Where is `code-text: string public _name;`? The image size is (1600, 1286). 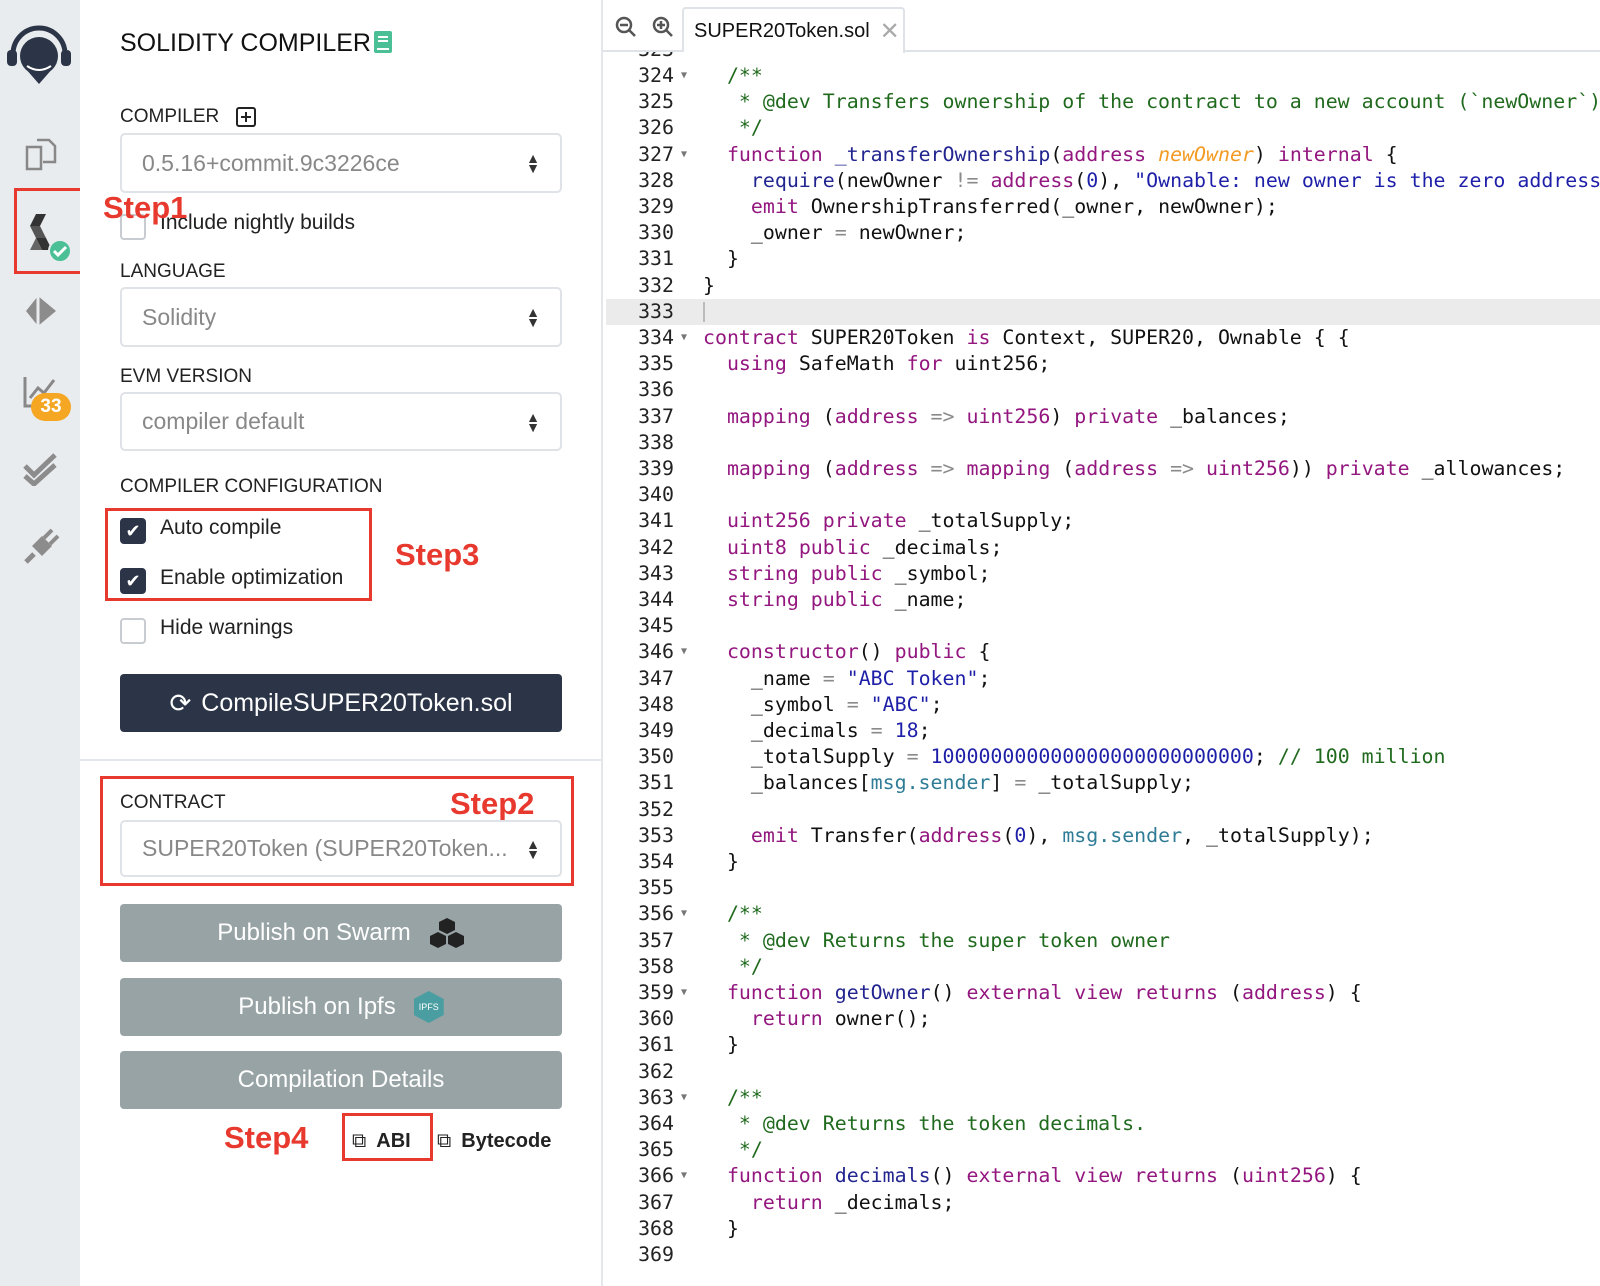 code-text: string public _name; is located at coordinates (835, 600).